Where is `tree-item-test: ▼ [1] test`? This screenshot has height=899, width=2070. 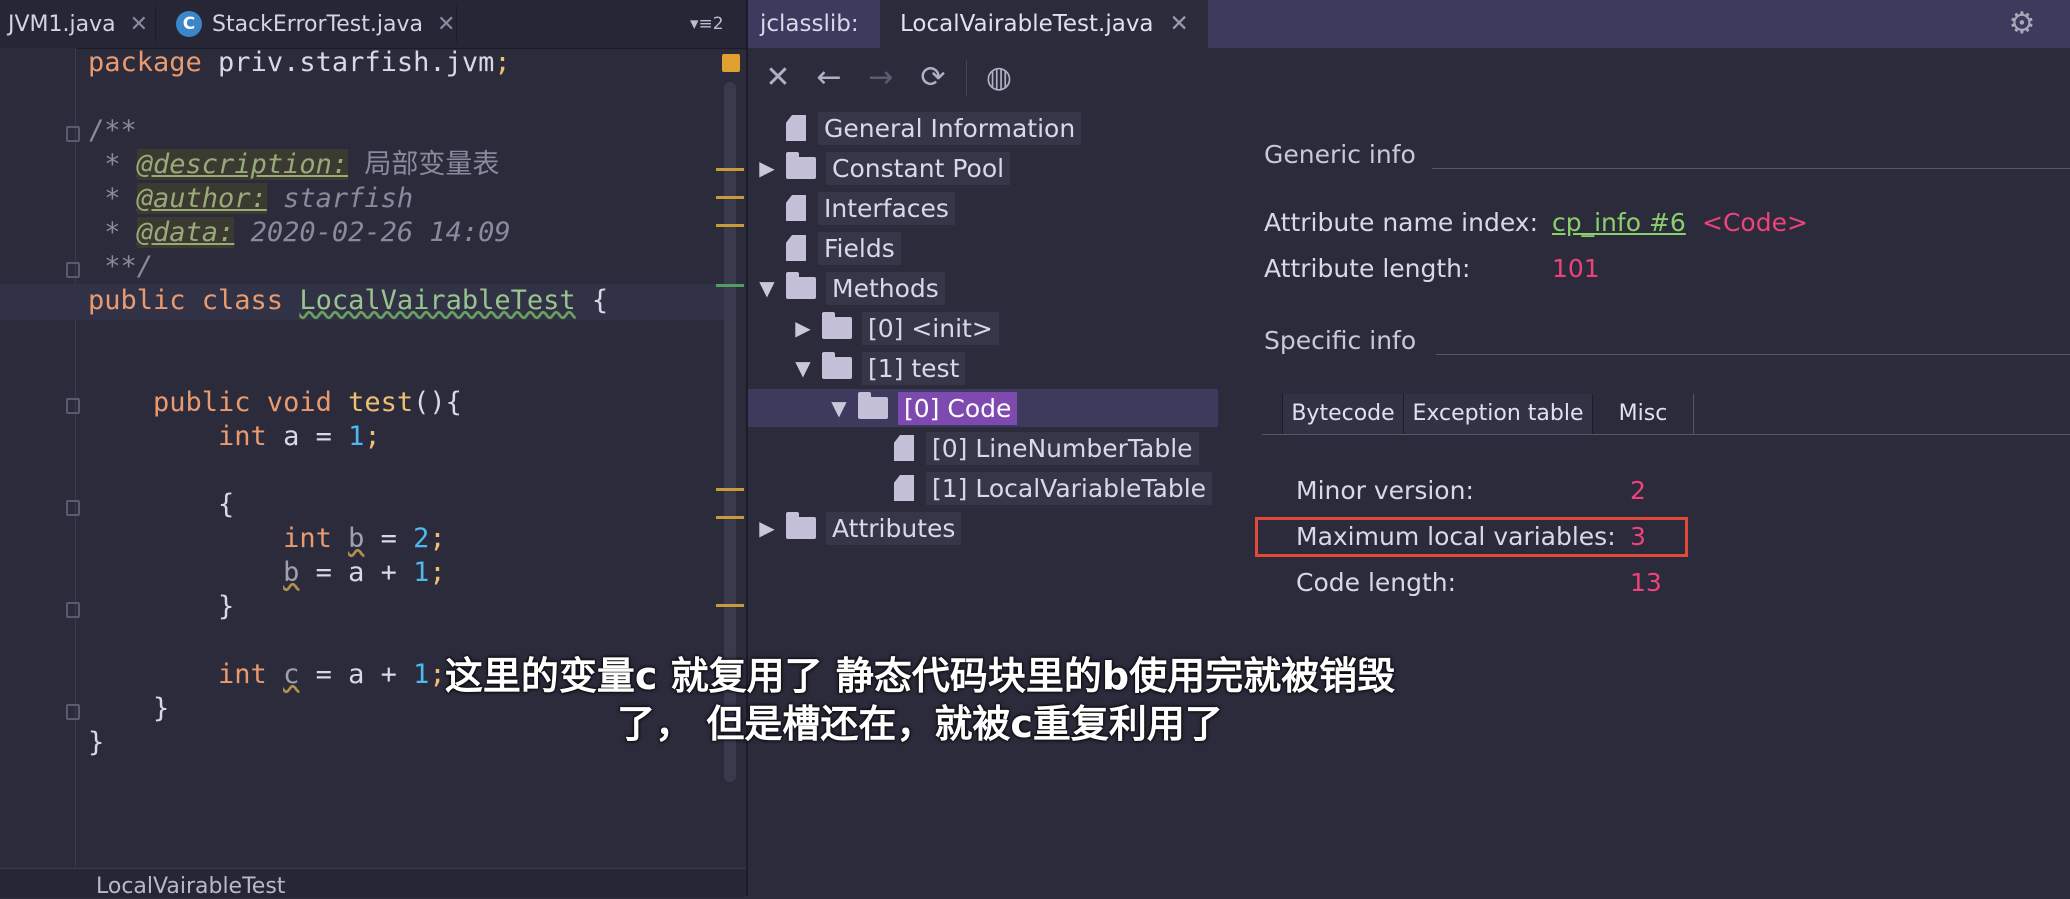
tree-item-test: ▼ [1] test is located at coordinates (879, 368).